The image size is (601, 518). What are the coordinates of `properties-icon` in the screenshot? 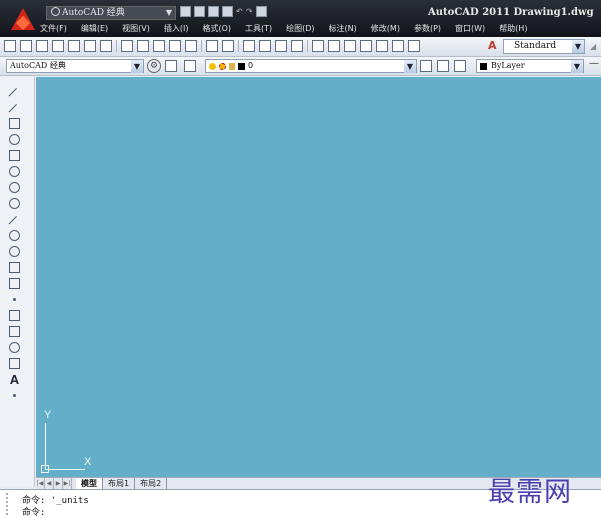 It's located at (318, 46).